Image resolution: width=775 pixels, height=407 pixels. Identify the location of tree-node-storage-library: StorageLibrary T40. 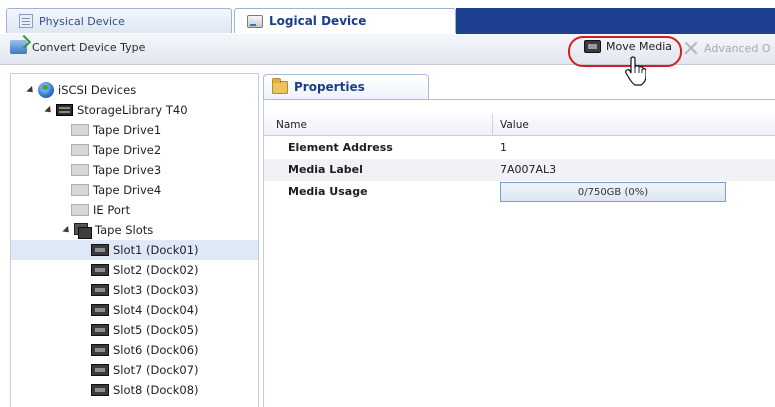
(134, 110).